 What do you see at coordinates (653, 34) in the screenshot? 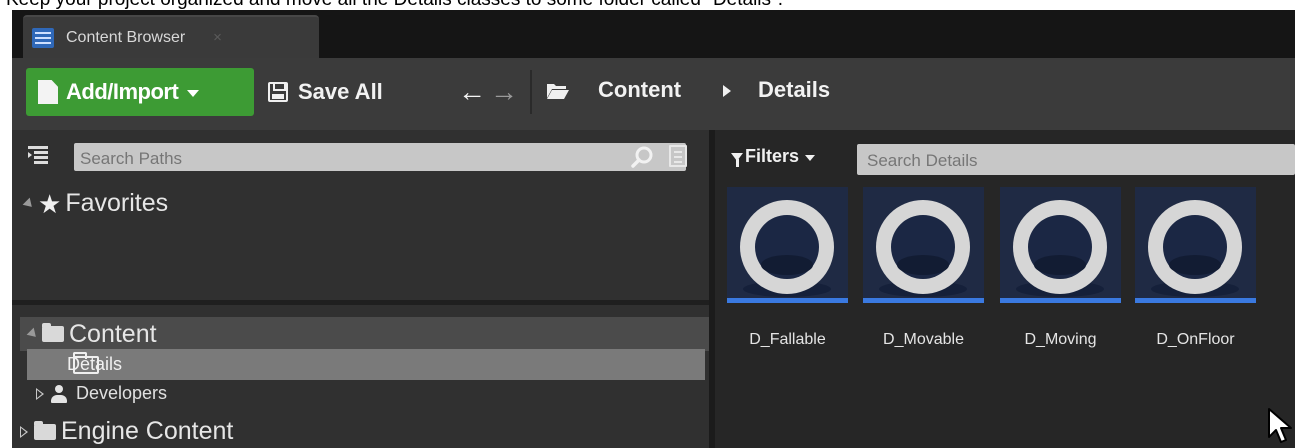
I see `tab-strip: Content Browser ×` at bounding box center [653, 34].